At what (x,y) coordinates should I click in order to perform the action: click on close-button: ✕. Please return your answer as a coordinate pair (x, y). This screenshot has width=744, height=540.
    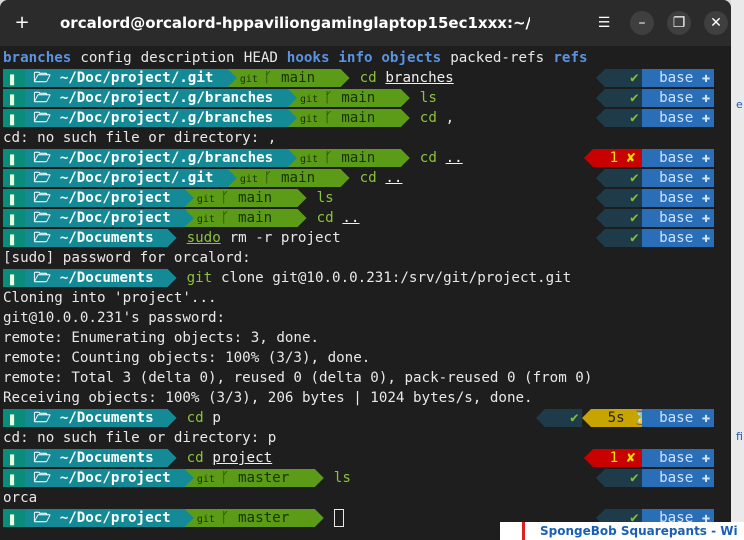
    Looking at the image, I should click on (716, 23).